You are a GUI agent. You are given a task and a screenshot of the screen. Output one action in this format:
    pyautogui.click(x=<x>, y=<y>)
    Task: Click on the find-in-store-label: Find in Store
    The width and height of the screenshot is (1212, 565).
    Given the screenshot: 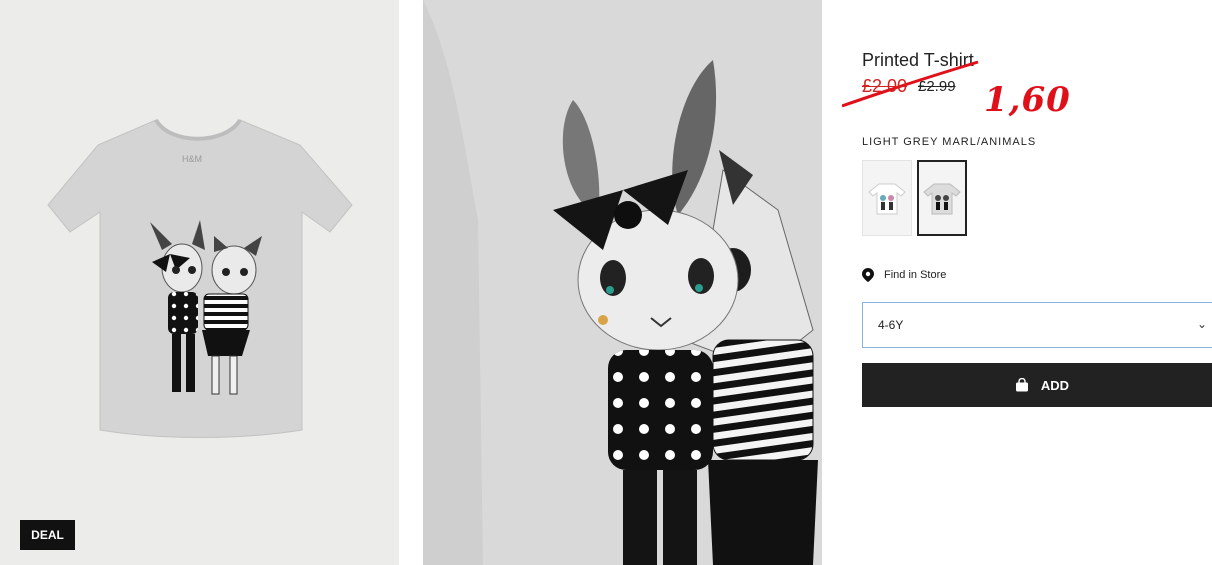 What is the action you would take?
    pyautogui.click(x=915, y=275)
    